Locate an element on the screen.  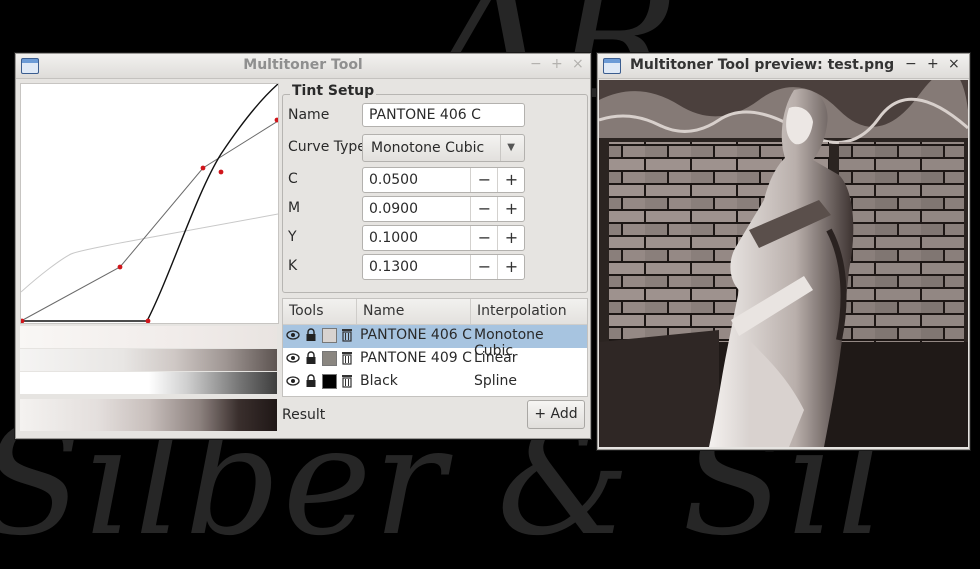
curve-black is located at coordinates (150, 202).